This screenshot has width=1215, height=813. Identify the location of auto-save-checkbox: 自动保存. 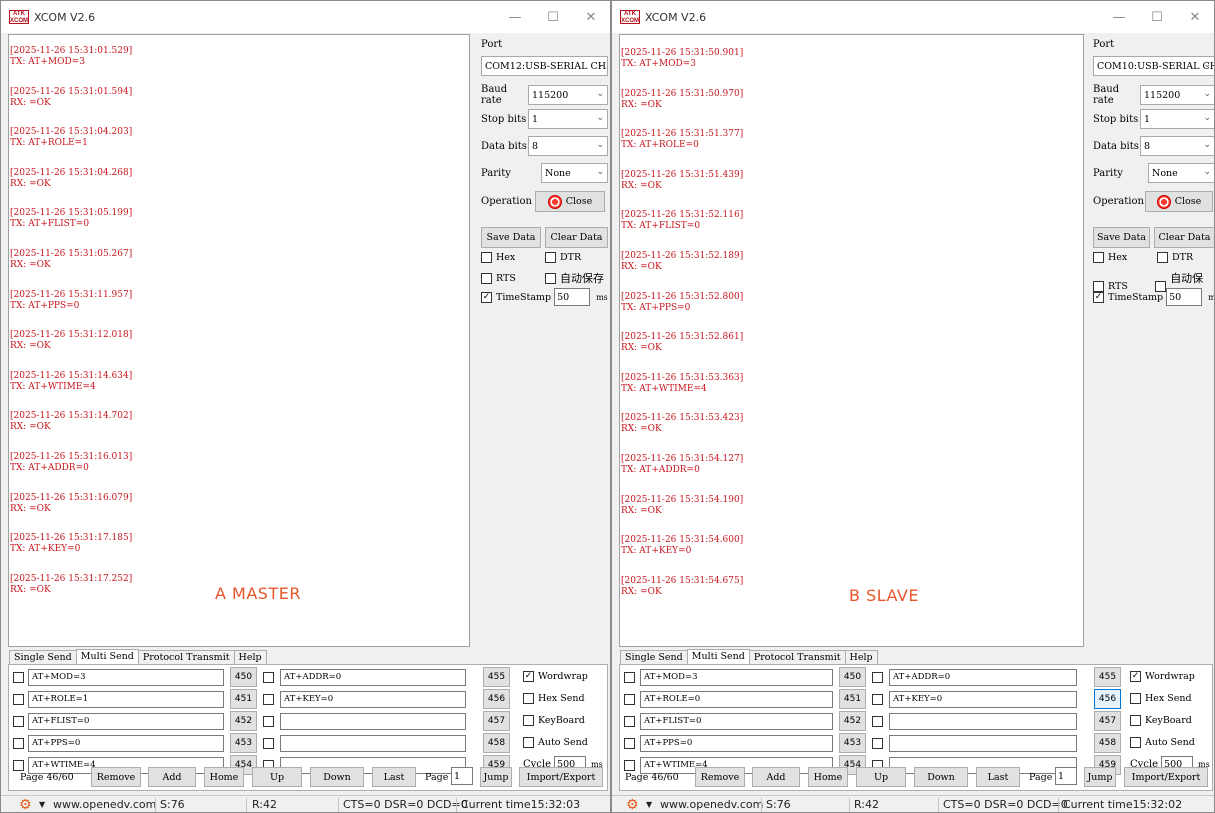
(574, 278).